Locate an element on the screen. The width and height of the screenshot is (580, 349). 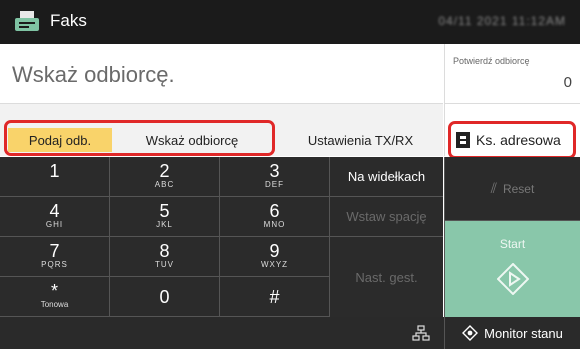
start-label: Start is located at coordinates (512, 244).